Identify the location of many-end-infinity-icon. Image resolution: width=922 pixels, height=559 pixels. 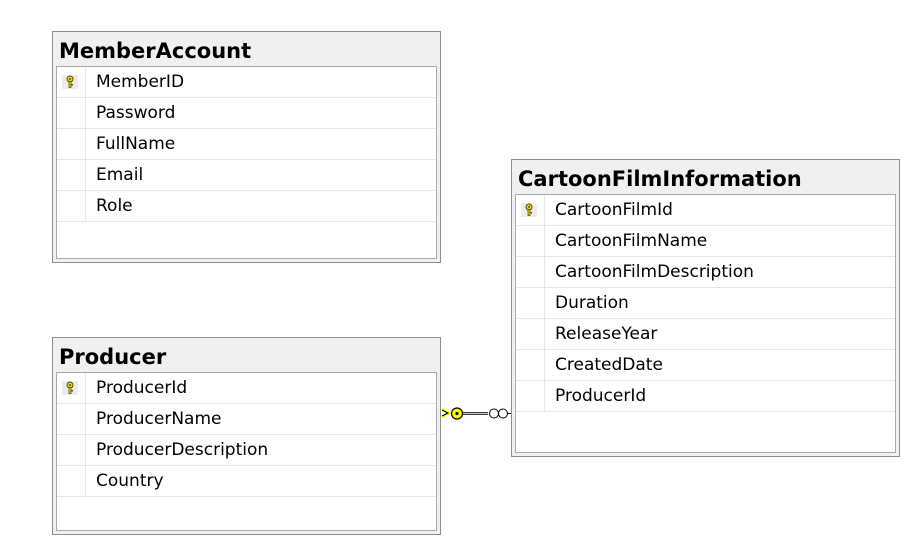
(500, 413).